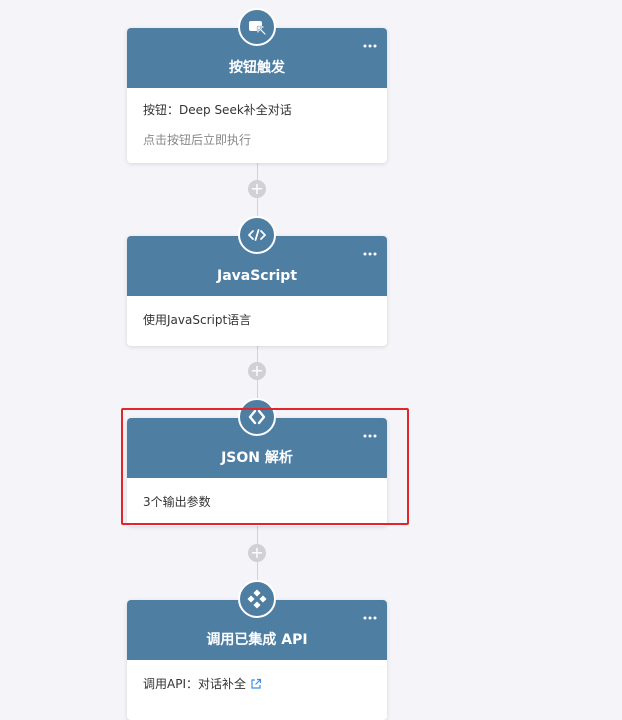 Image resolution: width=622 pixels, height=720 pixels. I want to click on button-trigger-icon, so click(257, 27).